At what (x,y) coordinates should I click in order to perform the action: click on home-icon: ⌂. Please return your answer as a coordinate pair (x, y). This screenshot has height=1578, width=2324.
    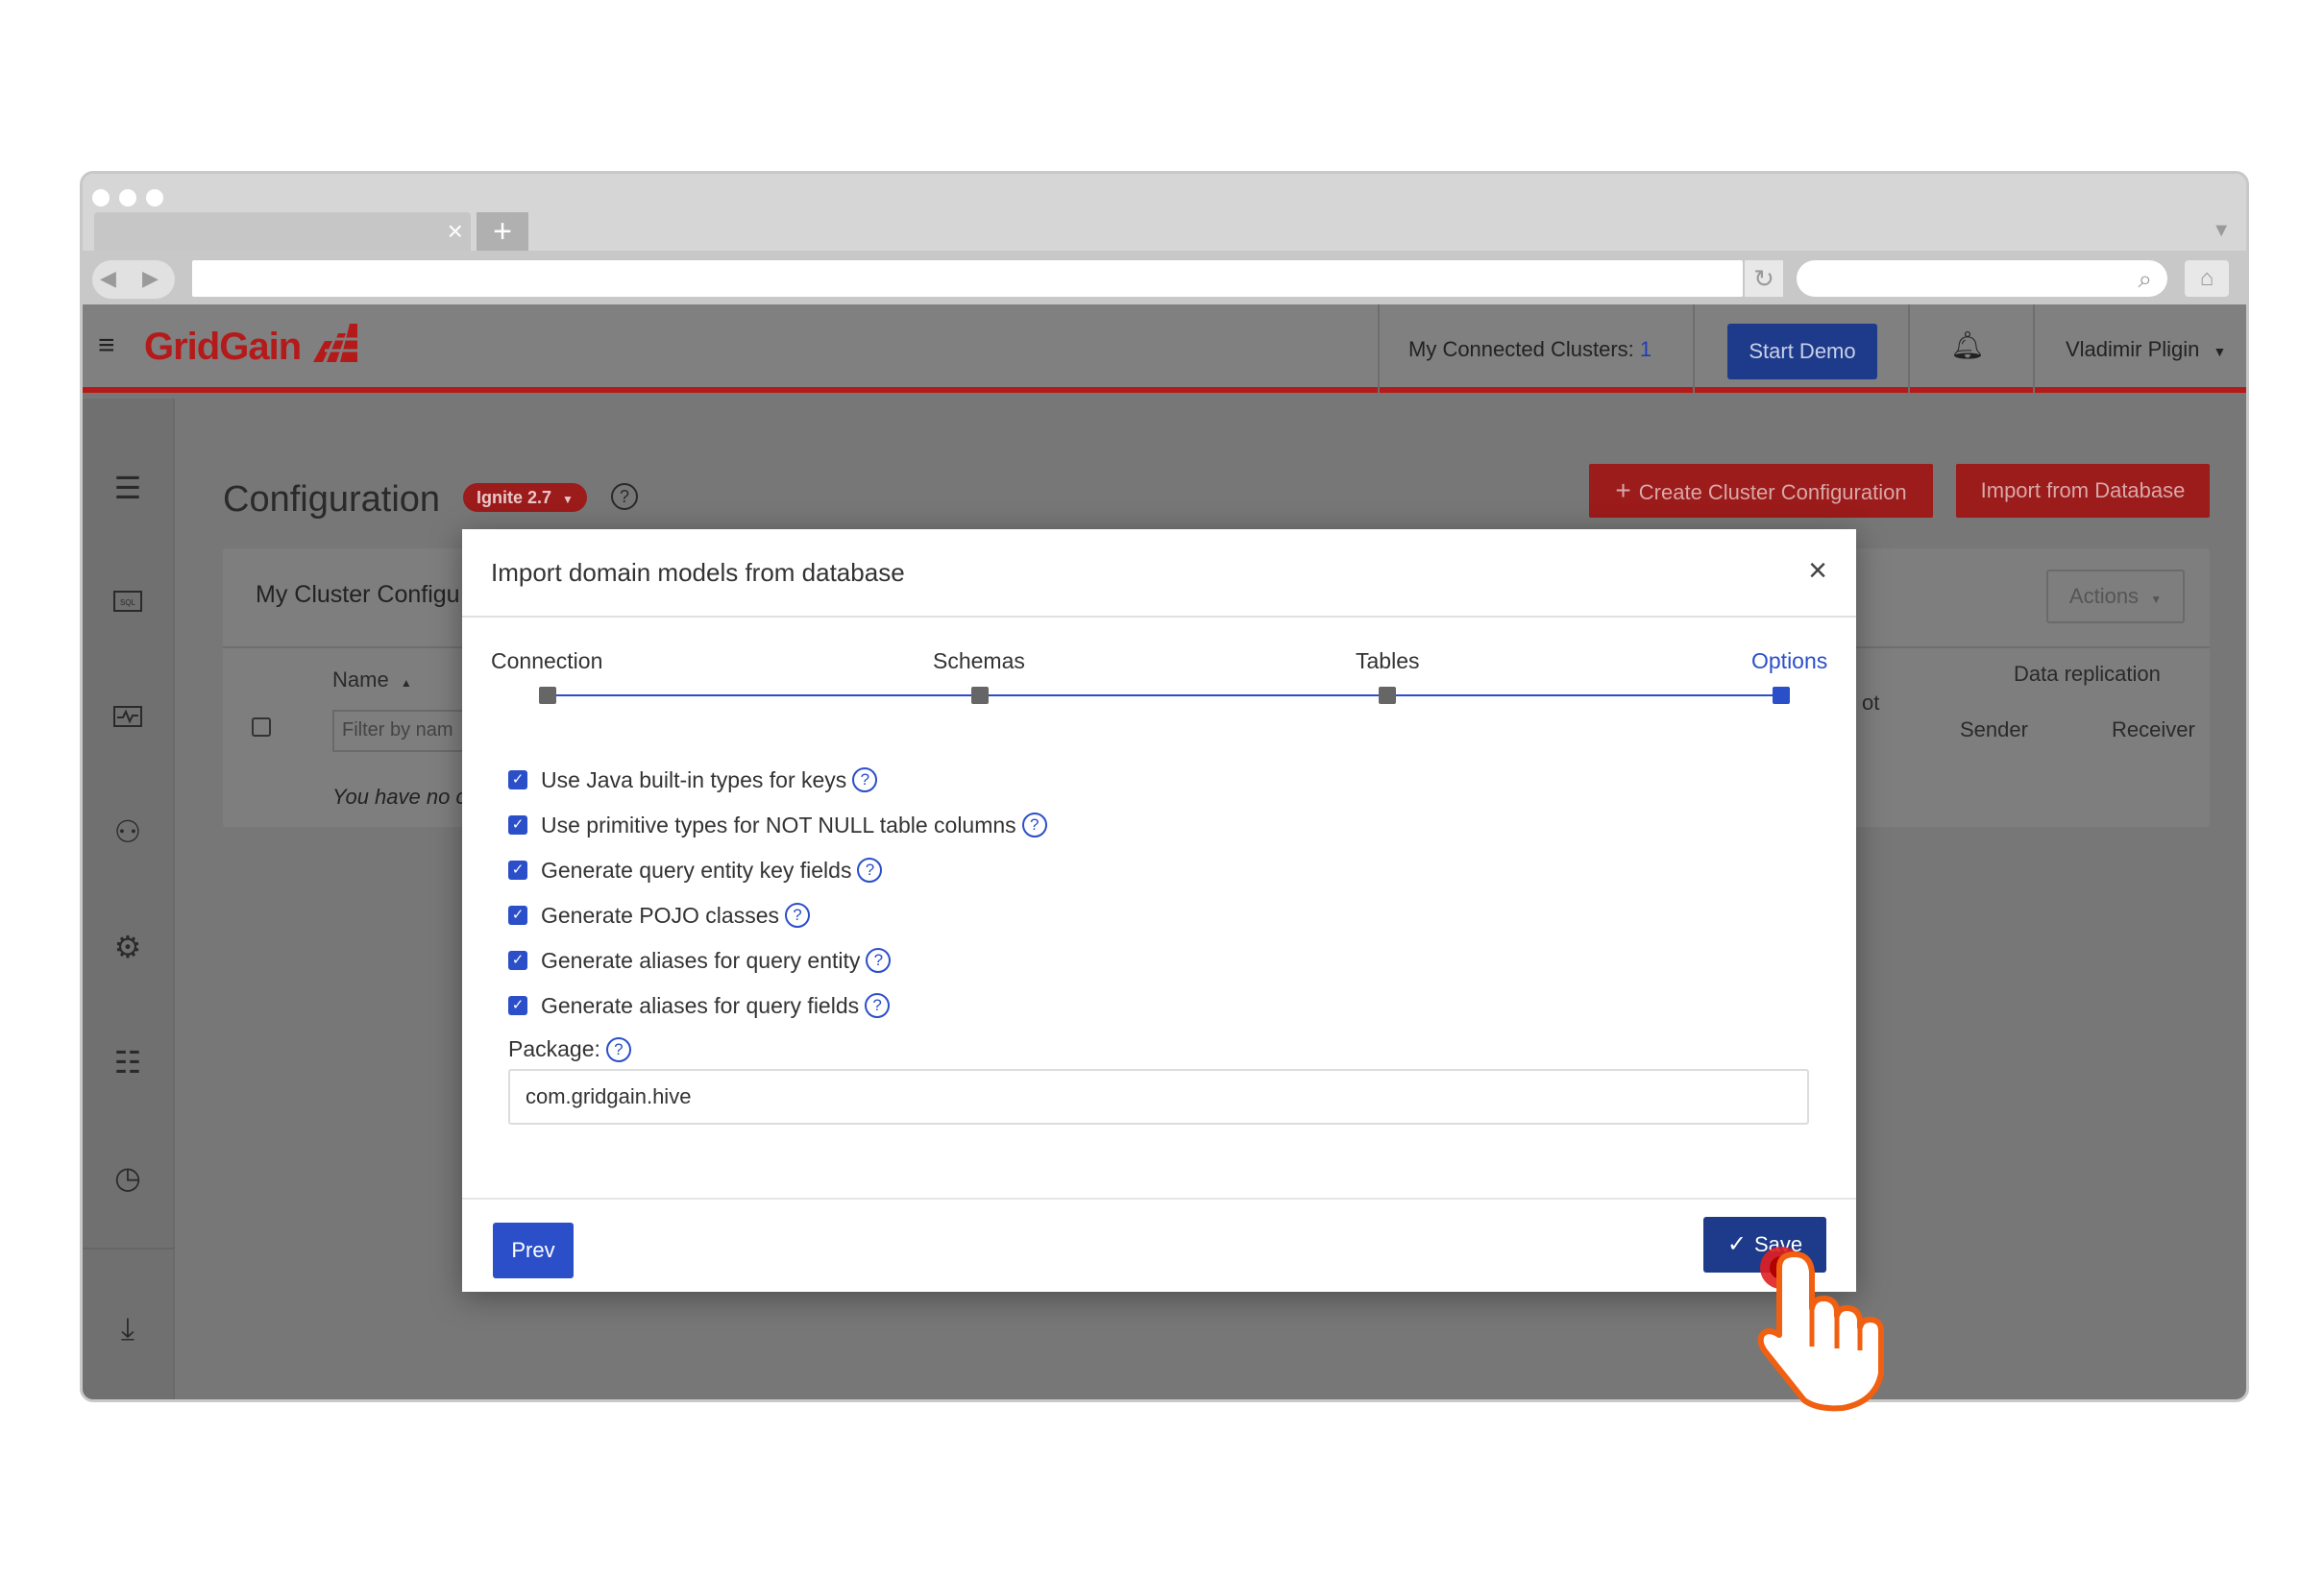
    Looking at the image, I should click on (2207, 278).